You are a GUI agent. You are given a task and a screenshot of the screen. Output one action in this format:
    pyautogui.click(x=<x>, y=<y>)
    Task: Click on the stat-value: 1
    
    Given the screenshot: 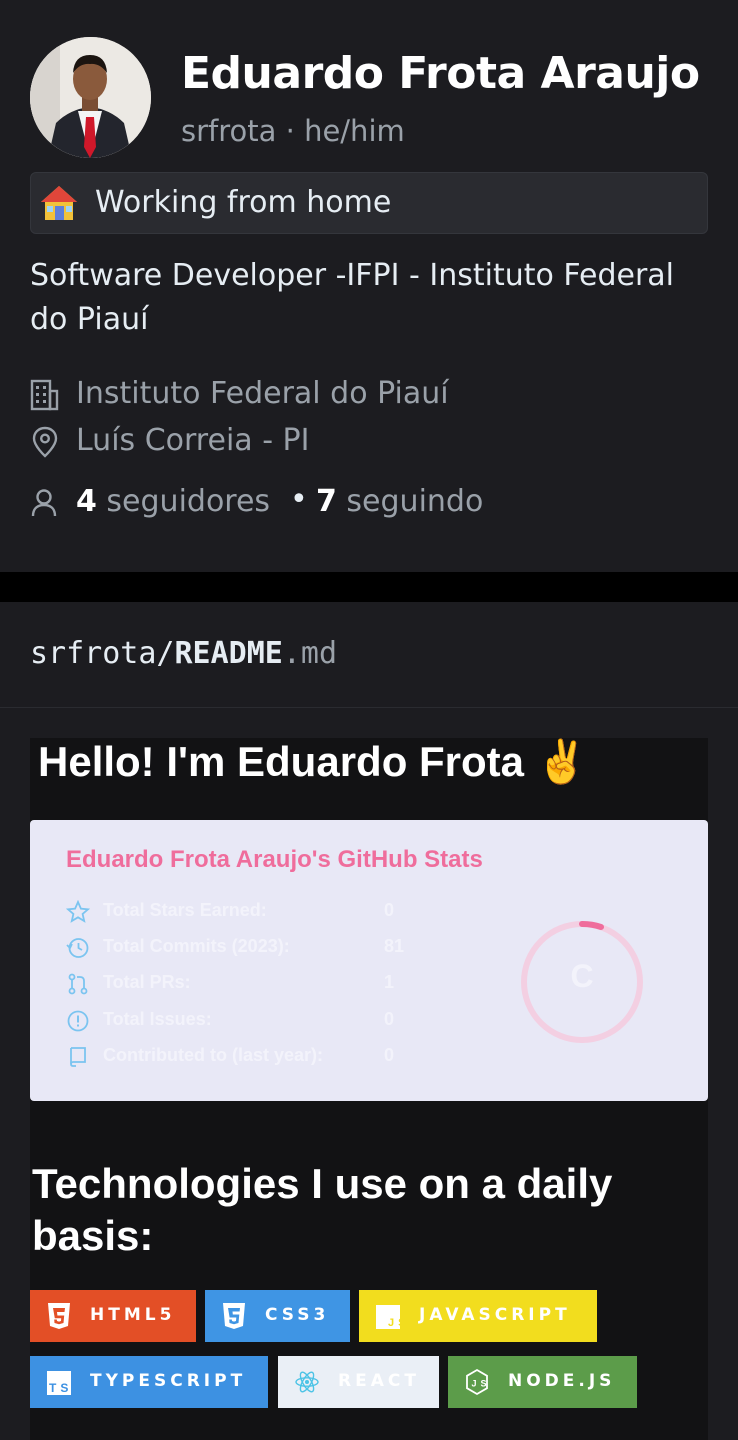 What is the action you would take?
    pyautogui.click(x=389, y=982)
    